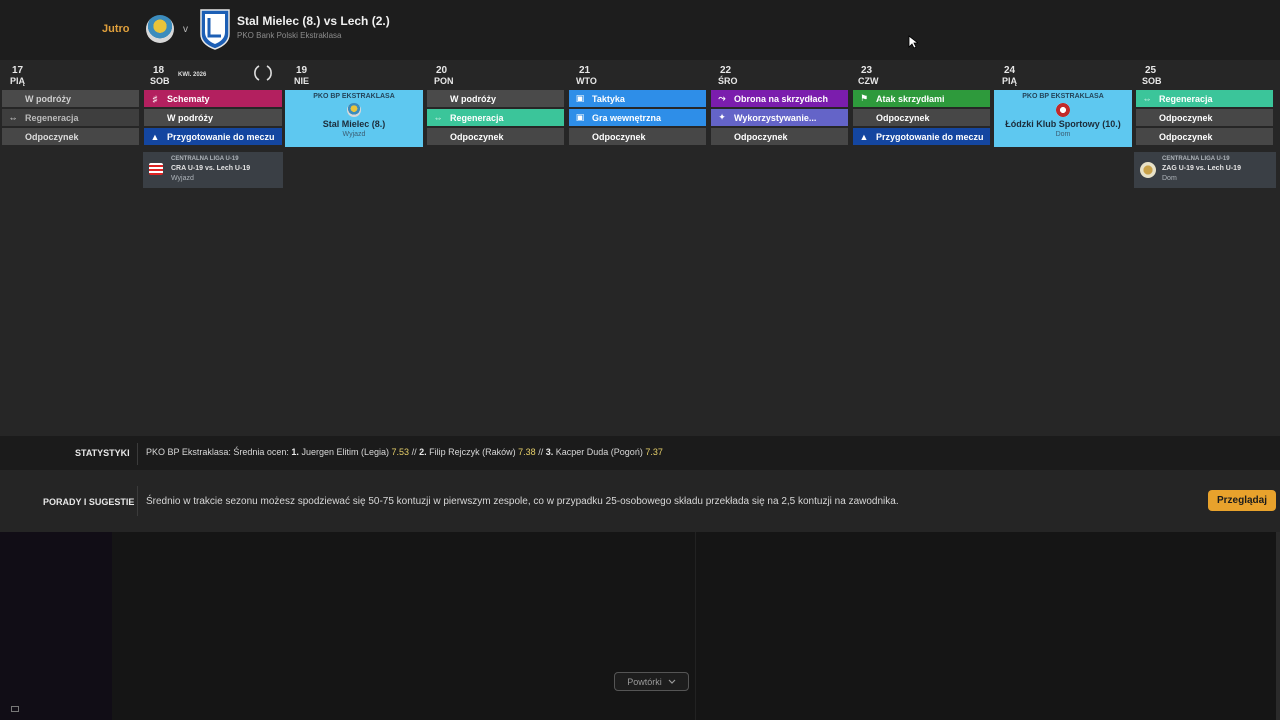  What do you see at coordinates (921, 98) in the screenshot?
I see `training-slot: ⚑ Atak skrzydłami` at bounding box center [921, 98].